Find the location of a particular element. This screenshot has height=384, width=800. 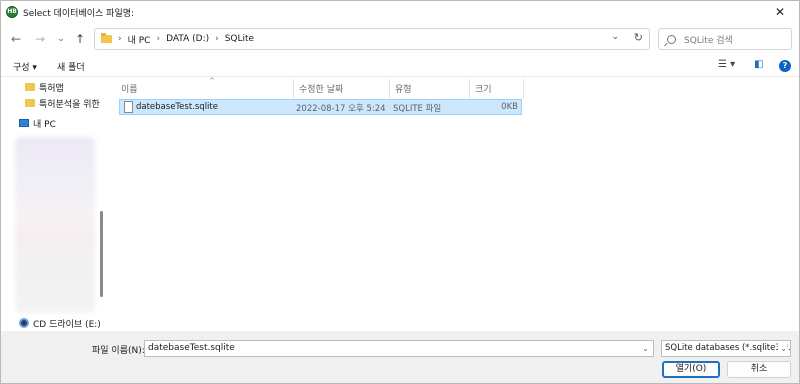

title-bar: HB Select 데이터베이스 파일명: ✕ is located at coordinates (400, 12).